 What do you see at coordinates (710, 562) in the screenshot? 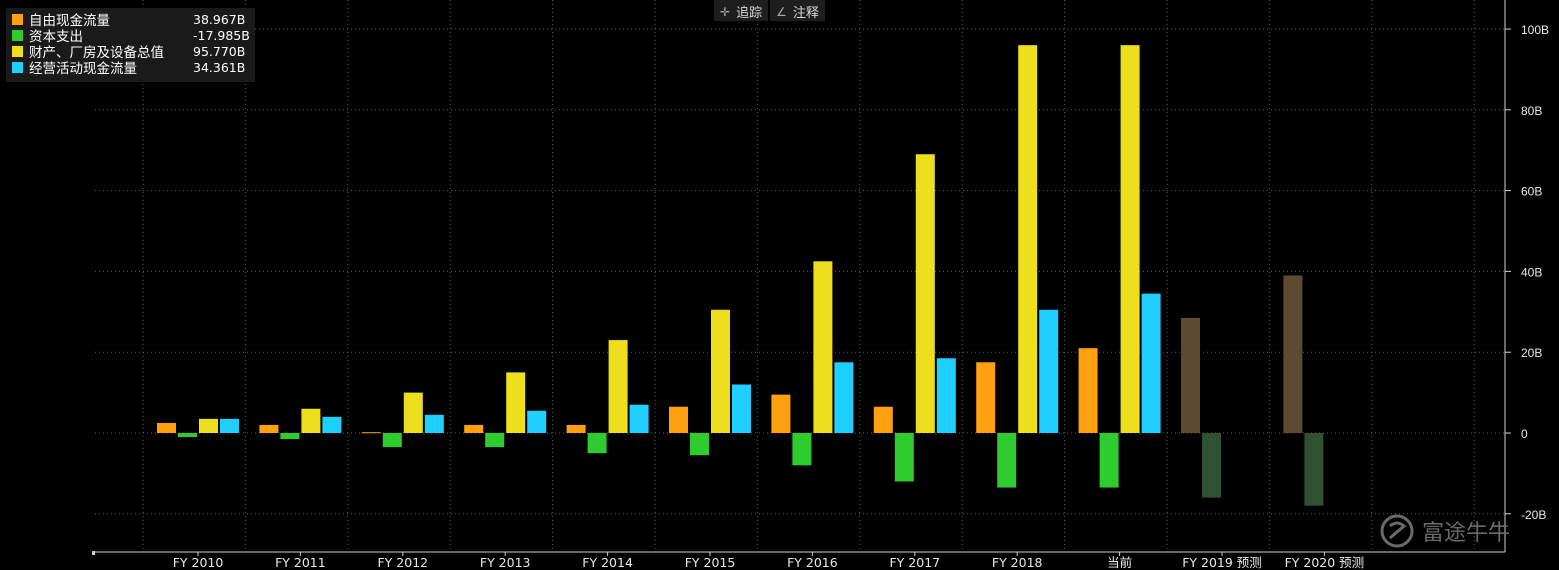
I see `x-tick-label: FY 2015` at bounding box center [710, 562].